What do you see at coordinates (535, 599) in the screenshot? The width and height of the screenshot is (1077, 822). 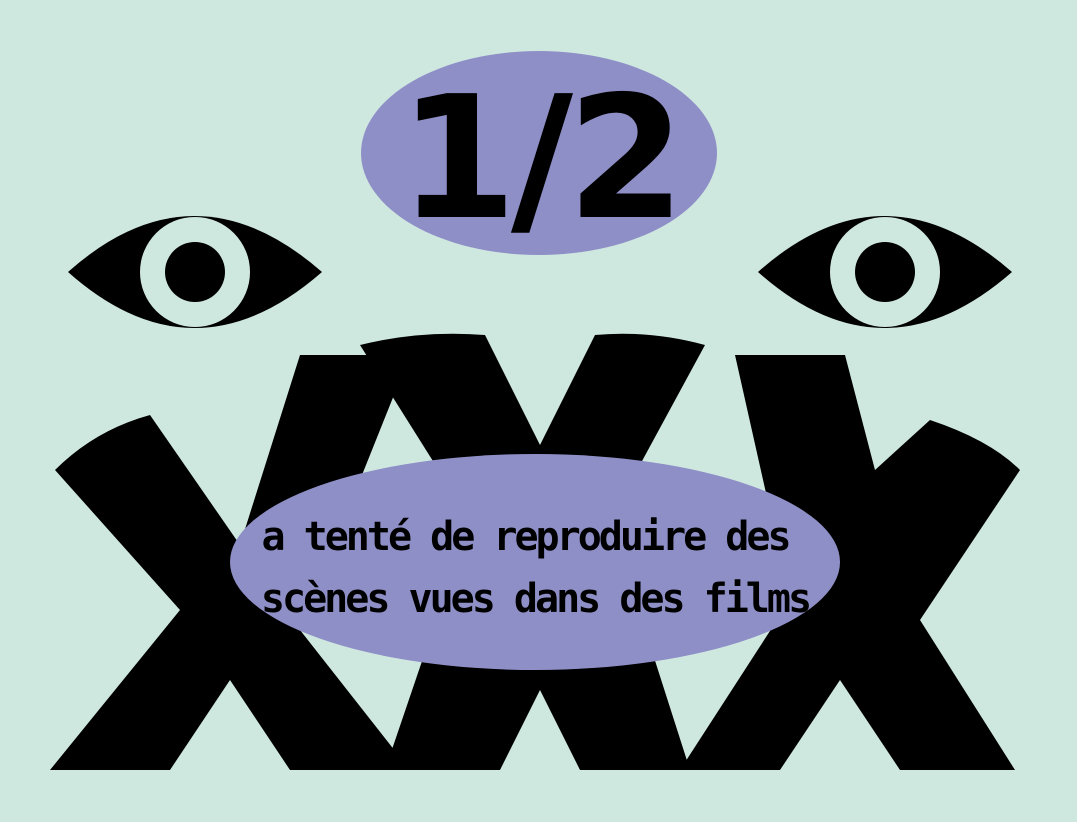 I see `caption-line-2: scènes vues dans des films` at bounding box center [535, 599].